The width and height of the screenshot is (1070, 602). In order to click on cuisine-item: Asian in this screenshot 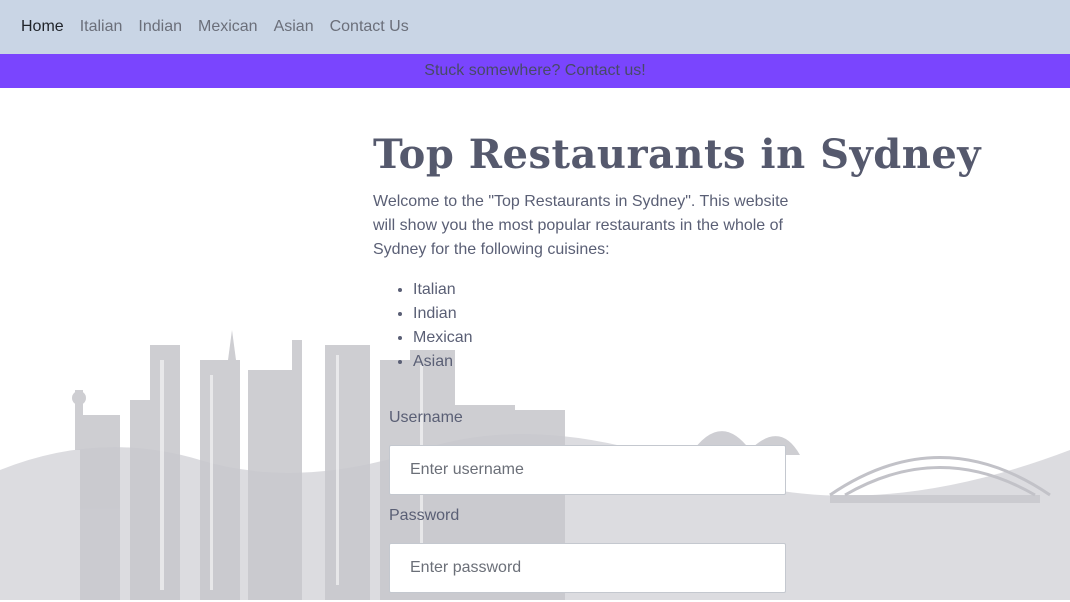, I will do `click(608, 362)`.